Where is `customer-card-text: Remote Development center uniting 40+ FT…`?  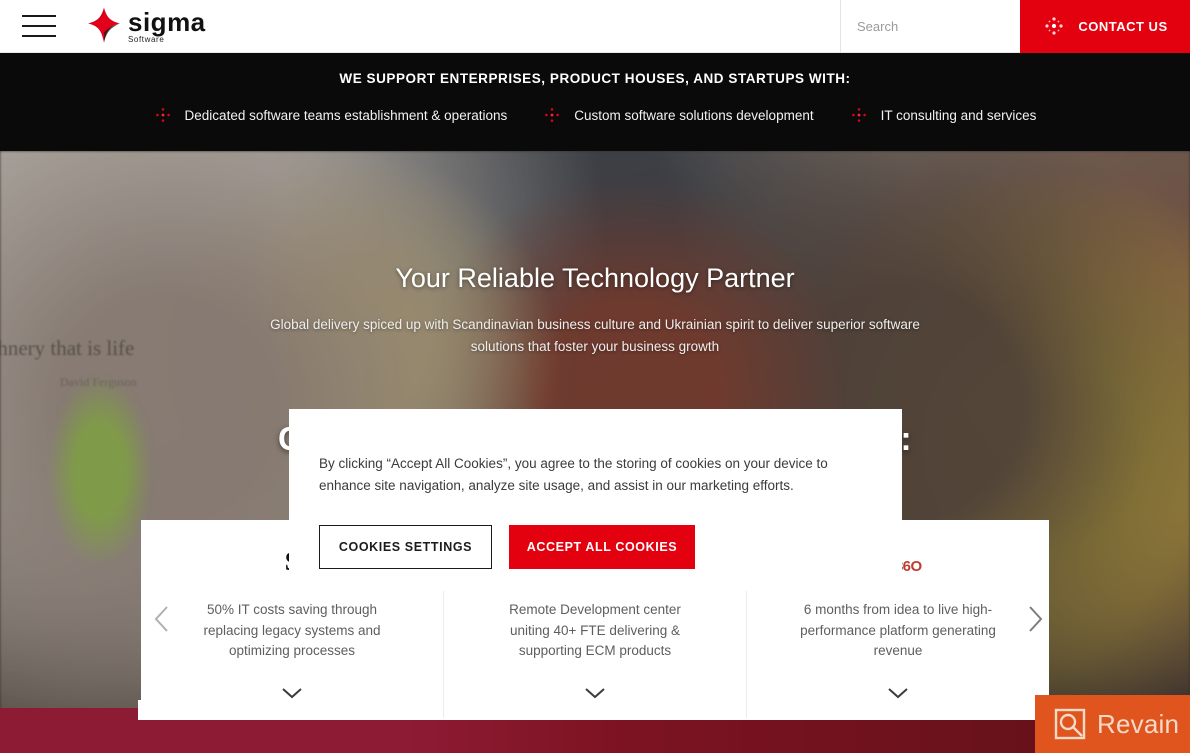 customer-card-text: Remote Development center uniting 40+ FT… is located at coordinates (595, 630).